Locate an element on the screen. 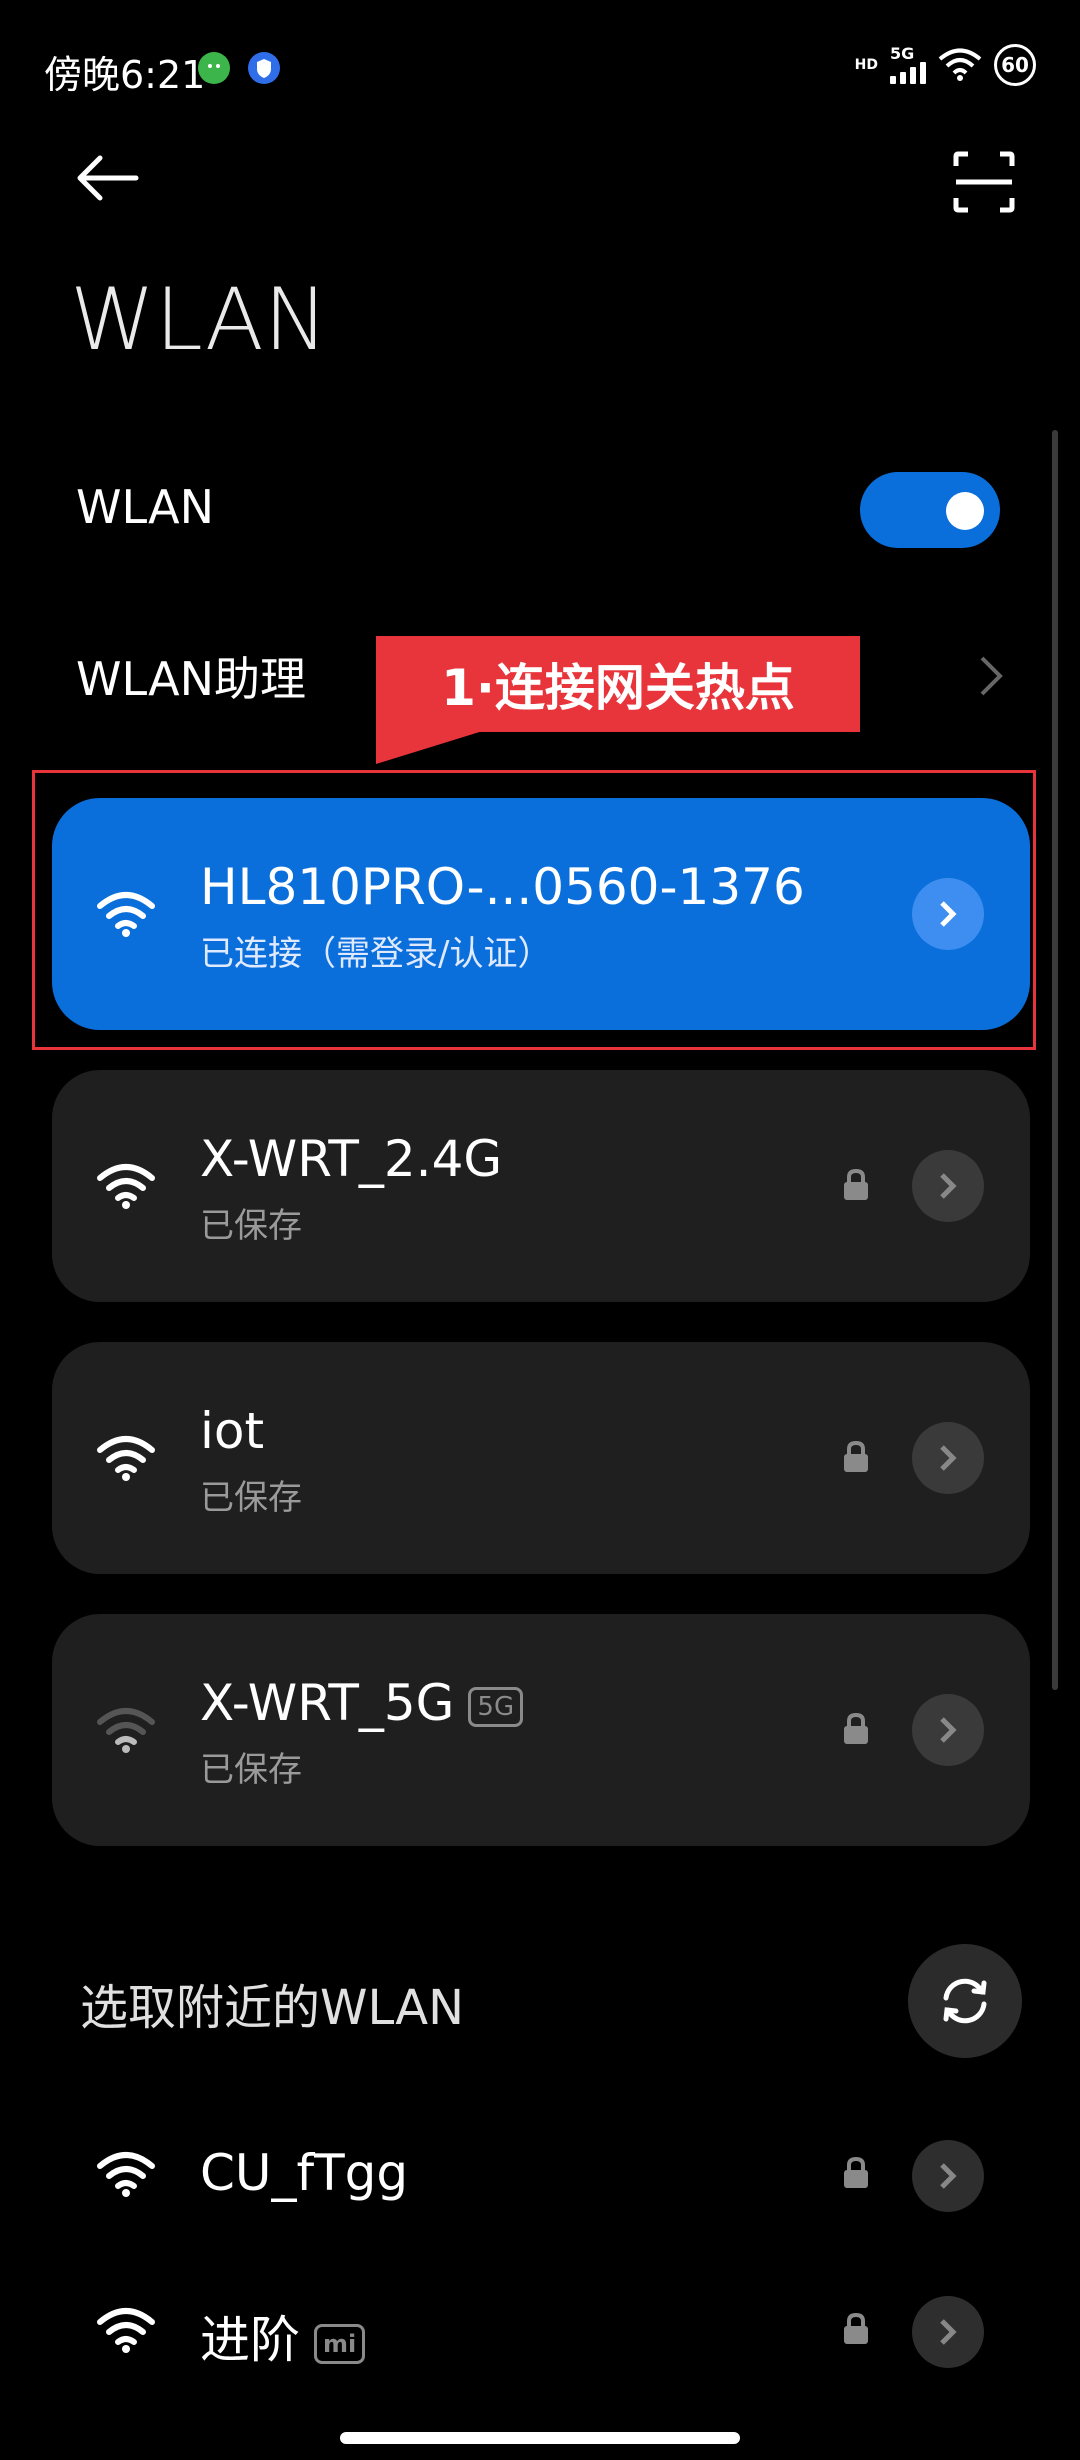 The width and height of the screenshot is (1080, 2460). network-card-connected: HL810PRO-...0560-1376 已连接（需登录/认证） is located at coordinates (541, 914).